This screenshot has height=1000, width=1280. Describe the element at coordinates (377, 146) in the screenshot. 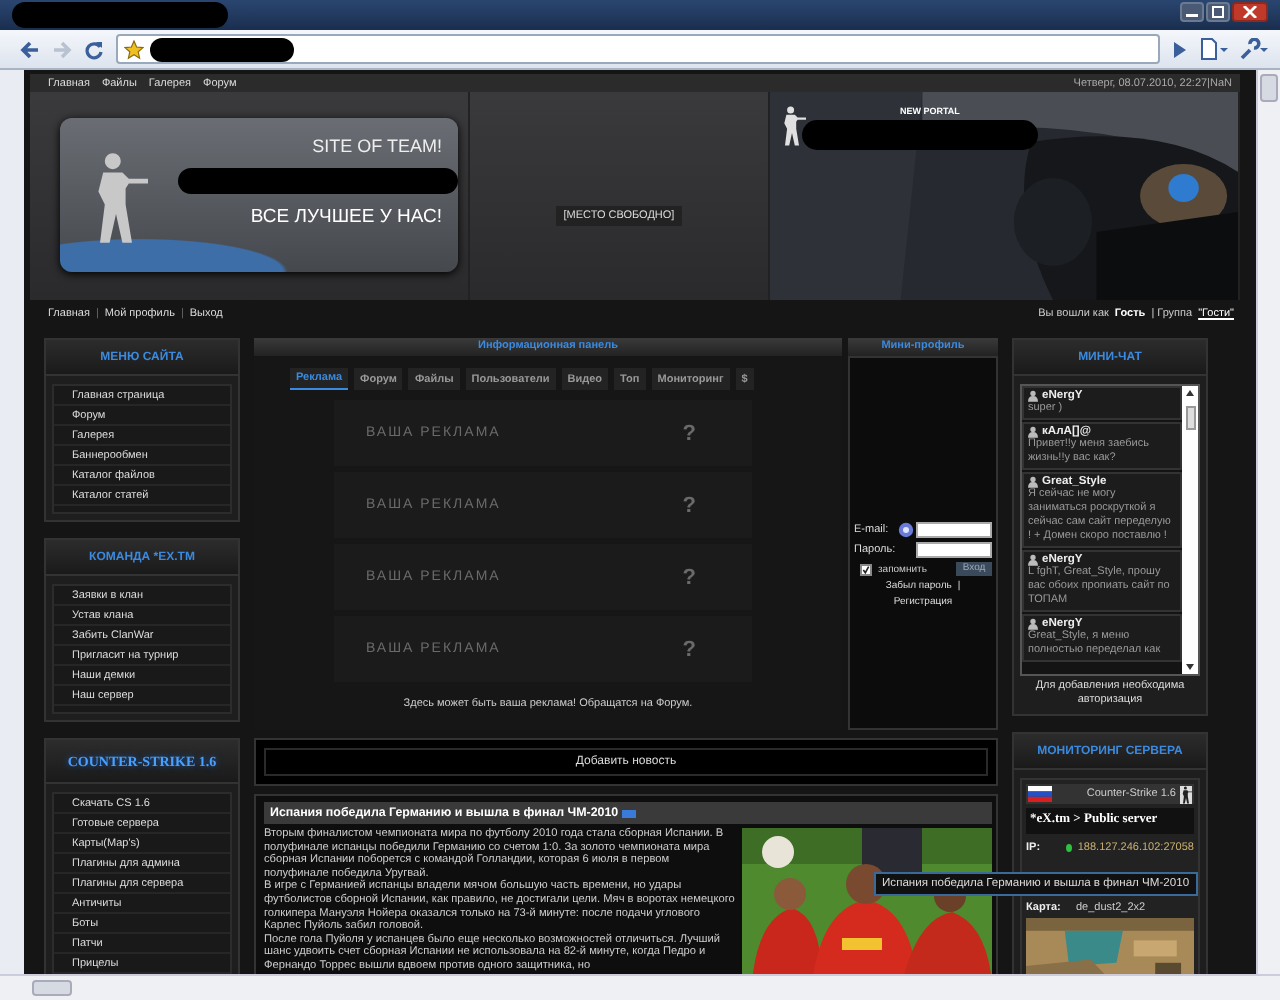

I see `logo-title: SITE OF TEAM!` at that location.